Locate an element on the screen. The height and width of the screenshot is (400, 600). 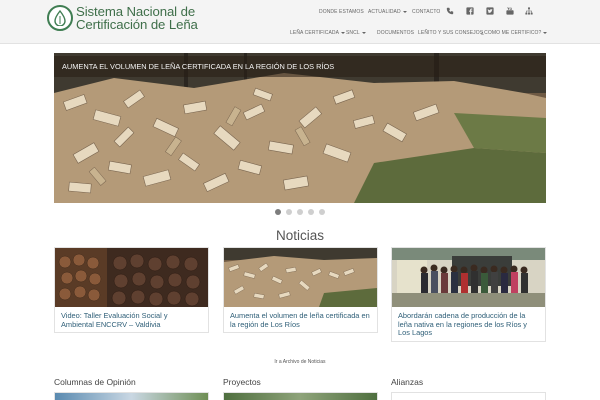
nav-sncl-label: SNCL is located at coordinates (353, 33).